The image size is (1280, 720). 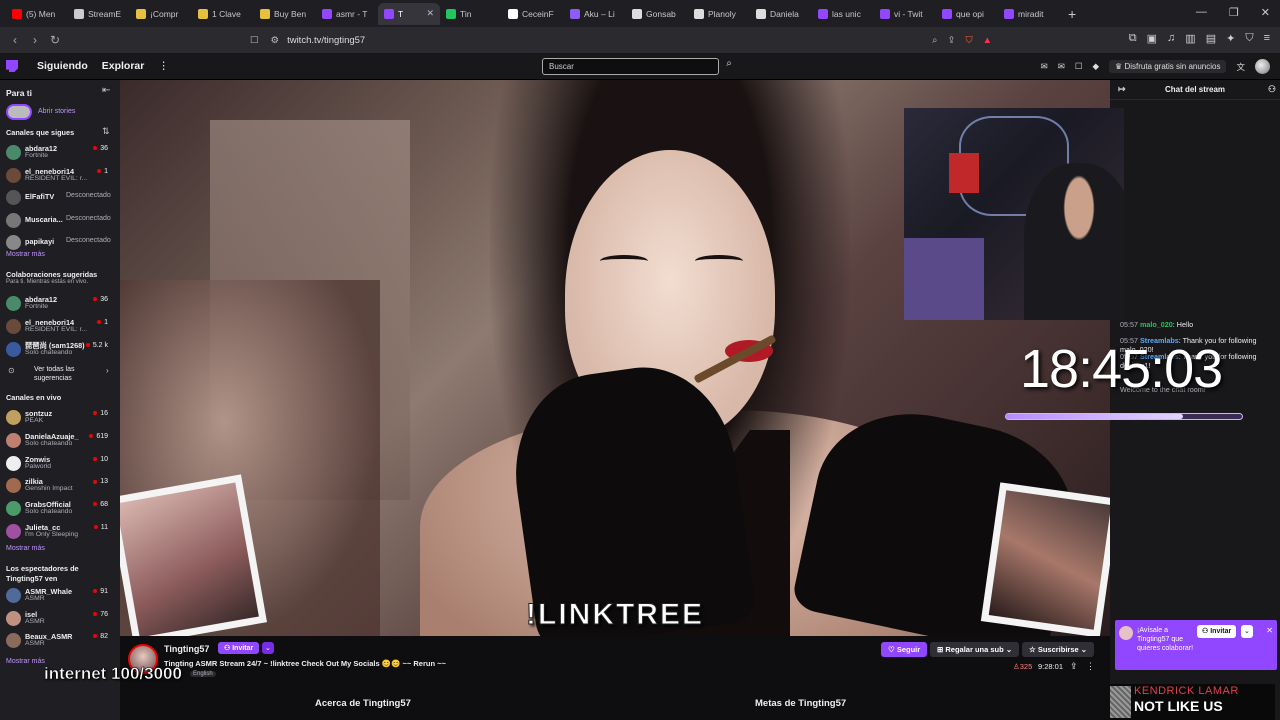 What do you see at coordinates (621, 40) in the screenshot?
I see `url-box: ☐ ⚙ twitch.tv/tingting57 ⌕ ⇪ ⛉ ▲` at bounding box center [621, 40].